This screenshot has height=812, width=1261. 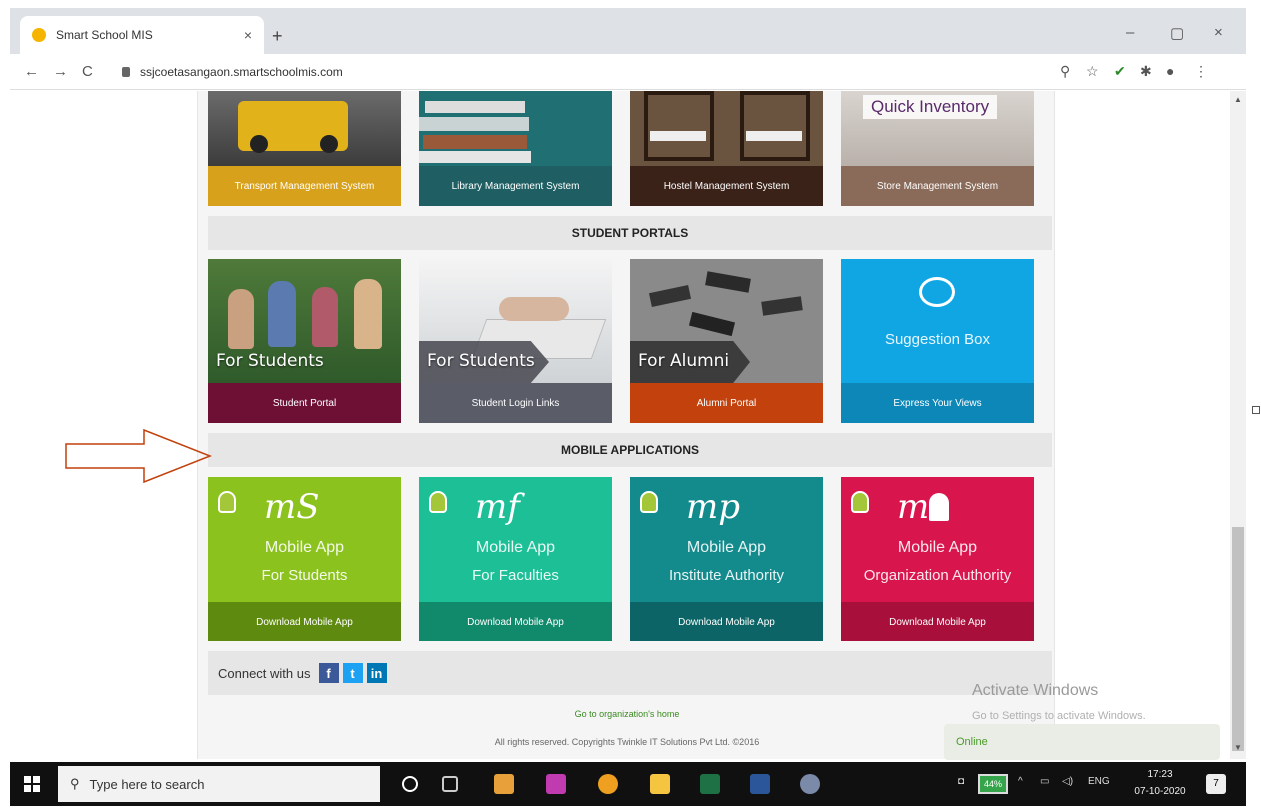 I want to click on store-image: Quick Inventory, so click(x=937, y=128).